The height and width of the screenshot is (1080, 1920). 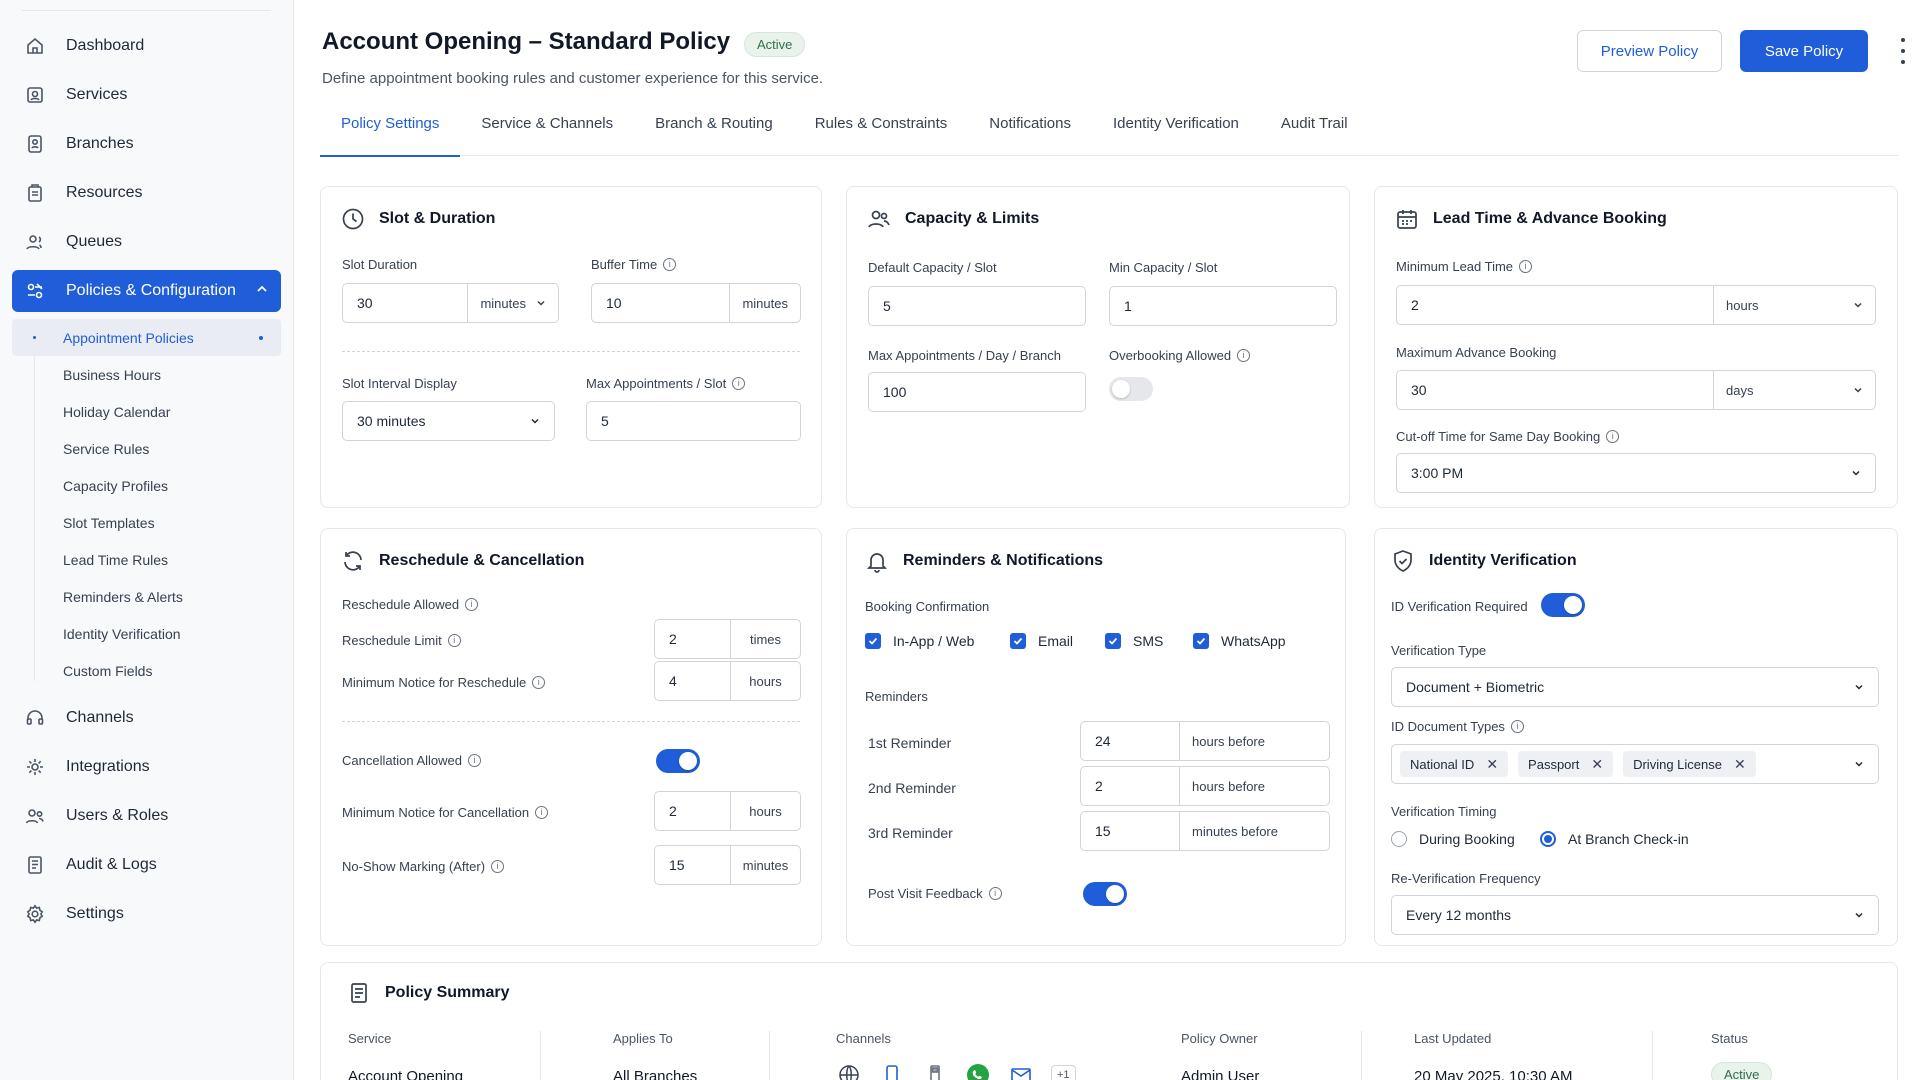 I want to click on inapp-checkbox: In-App / Web, so click(x=919, y=641).